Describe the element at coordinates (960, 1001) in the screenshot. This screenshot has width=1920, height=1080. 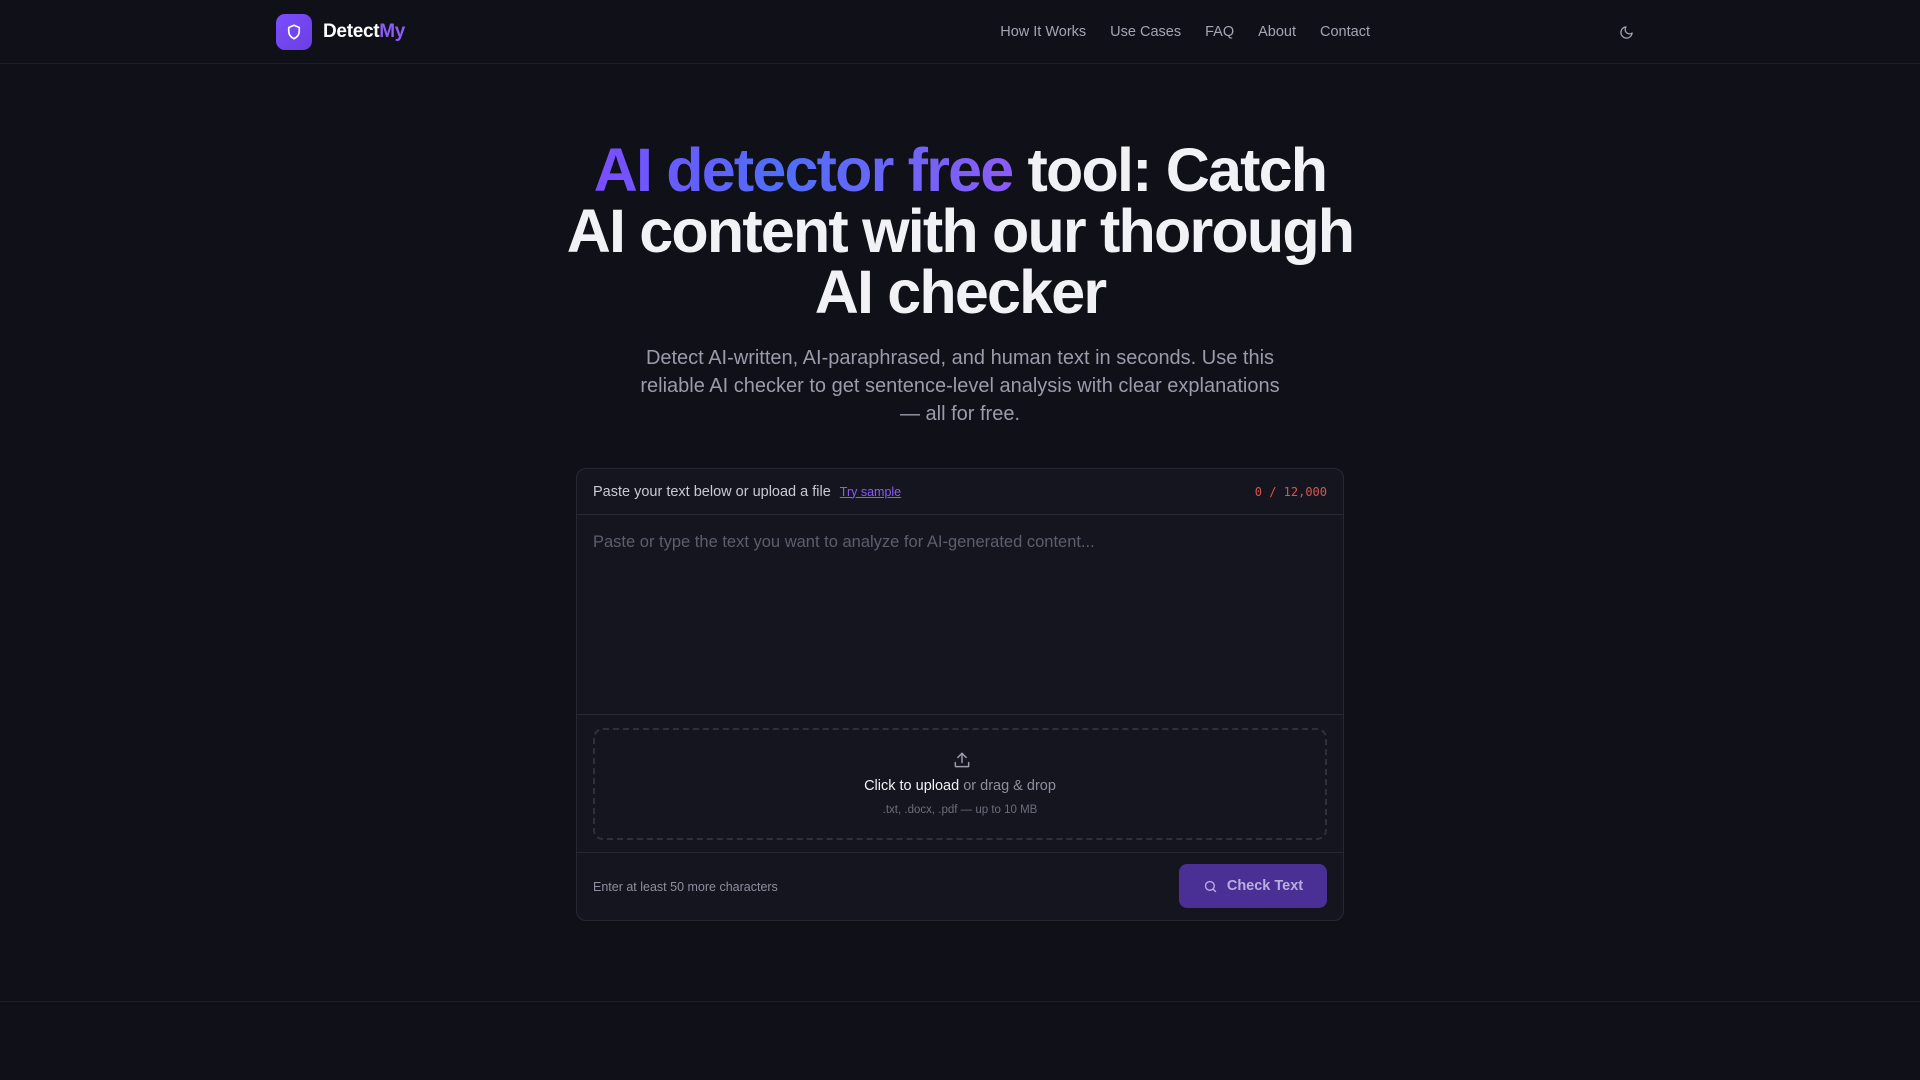
I see `section-divider` at that location.